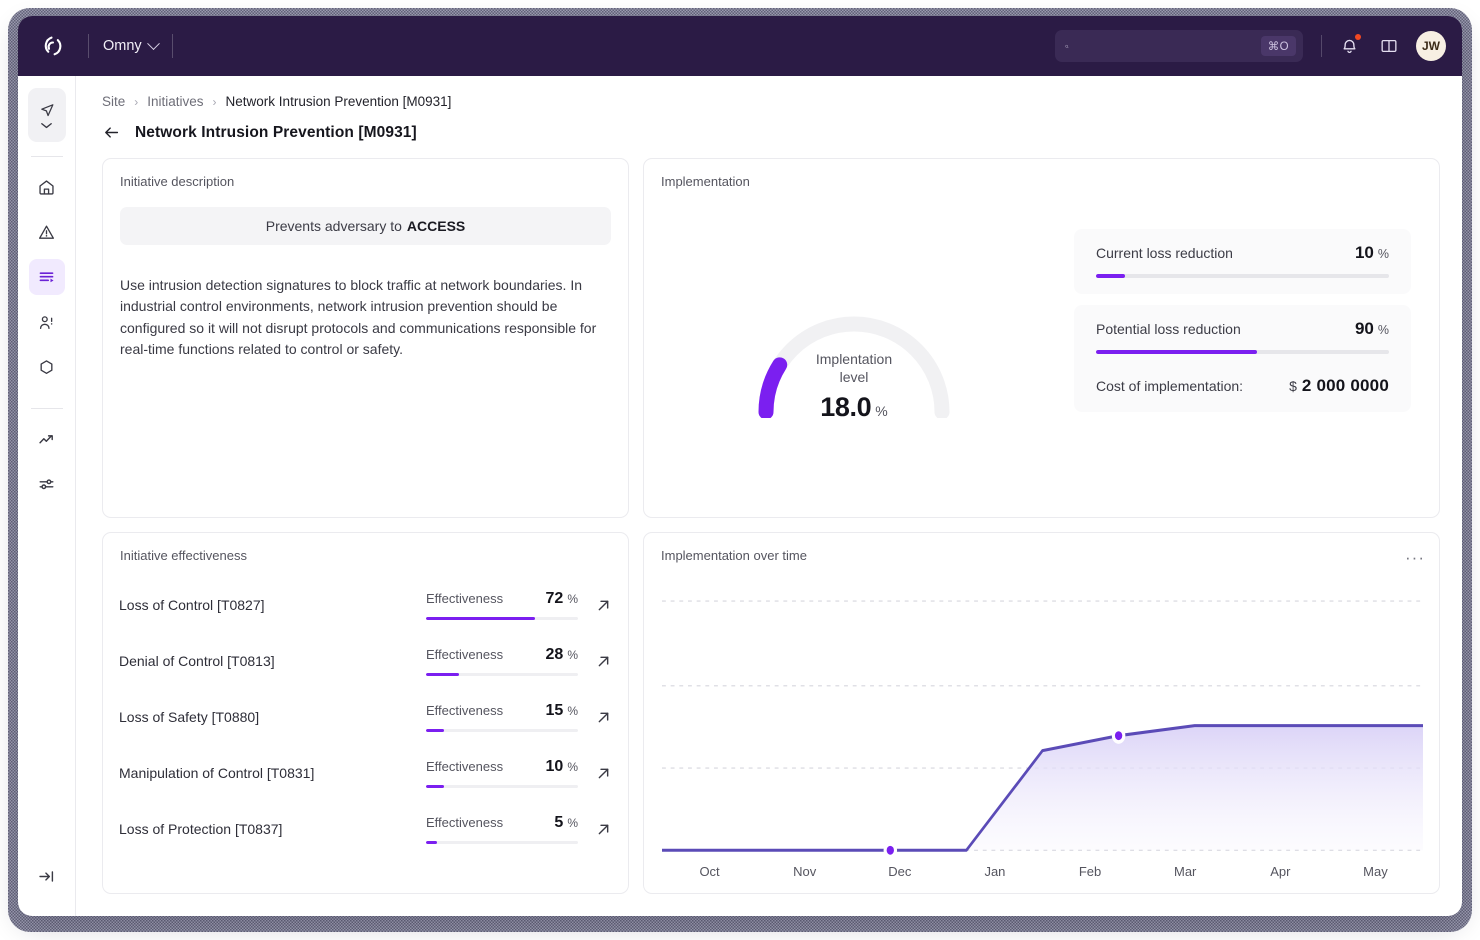  Describe the element at coordinates (365, 226) in the screenshot. I see `prevents-adversary-pill: Prevents adversary to ACCESS` at that location.